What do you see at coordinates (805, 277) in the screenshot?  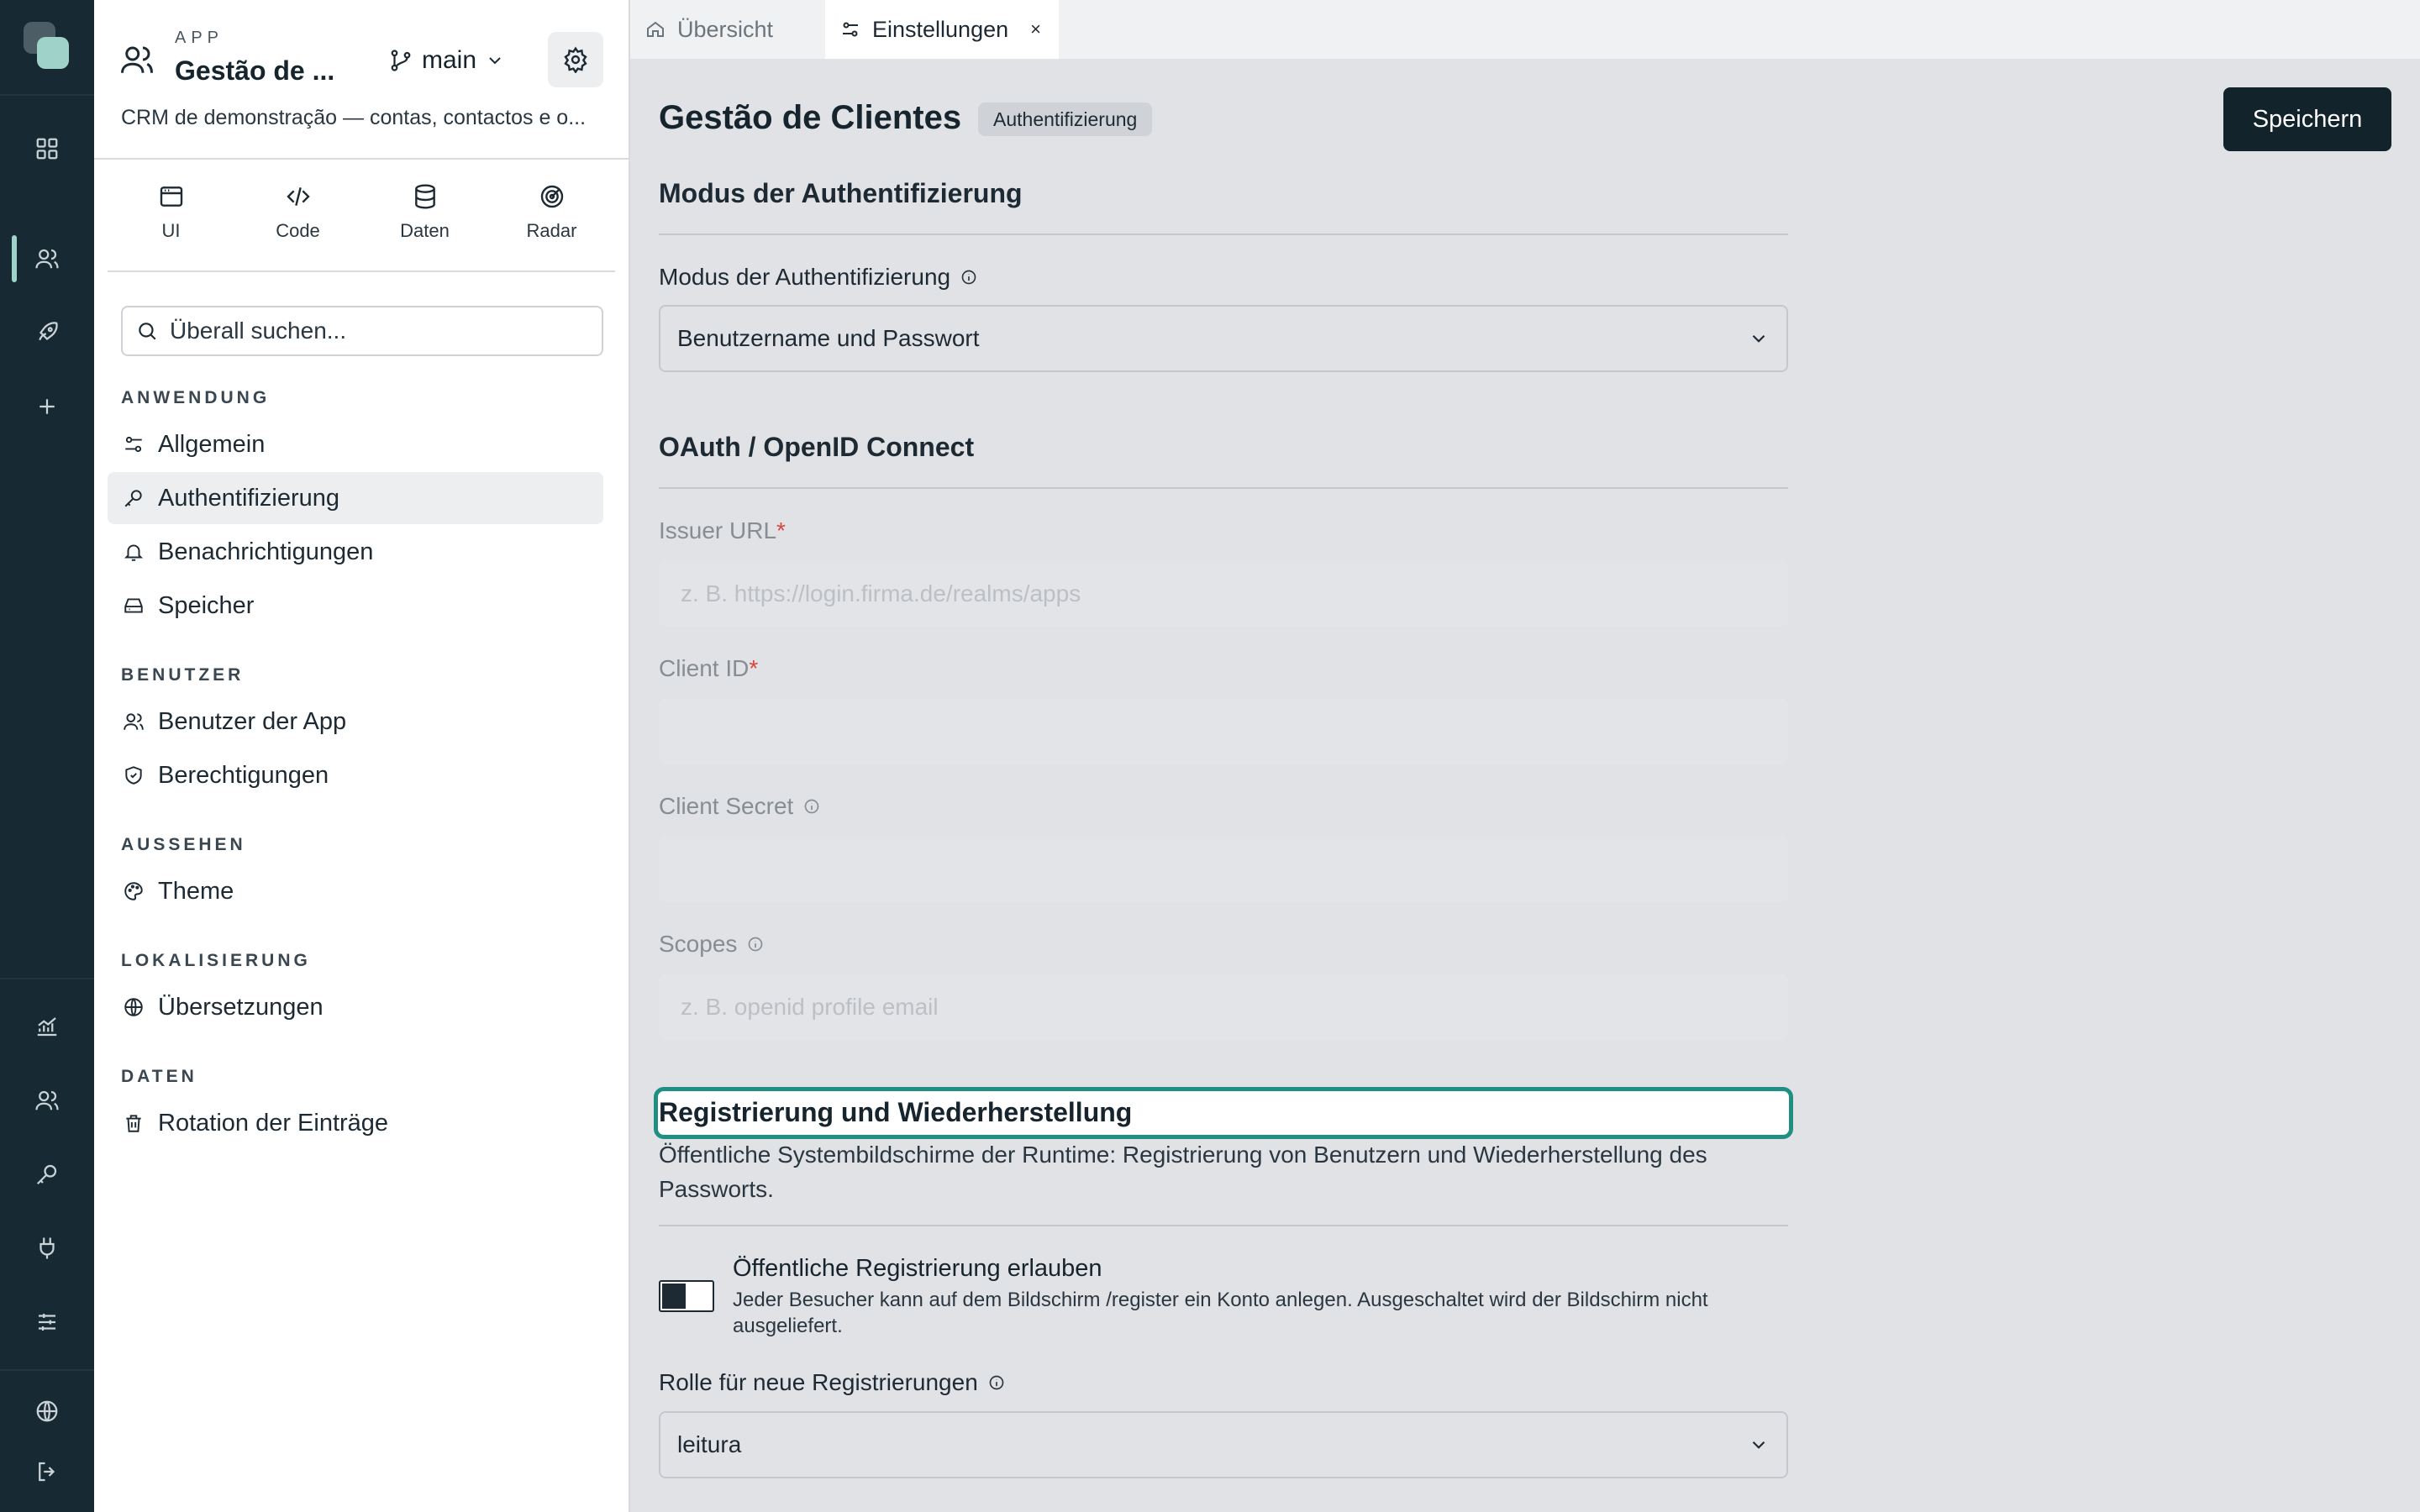 I see `field-label-text: Modus der Authentifizierung` at bounding box center [805, 277].